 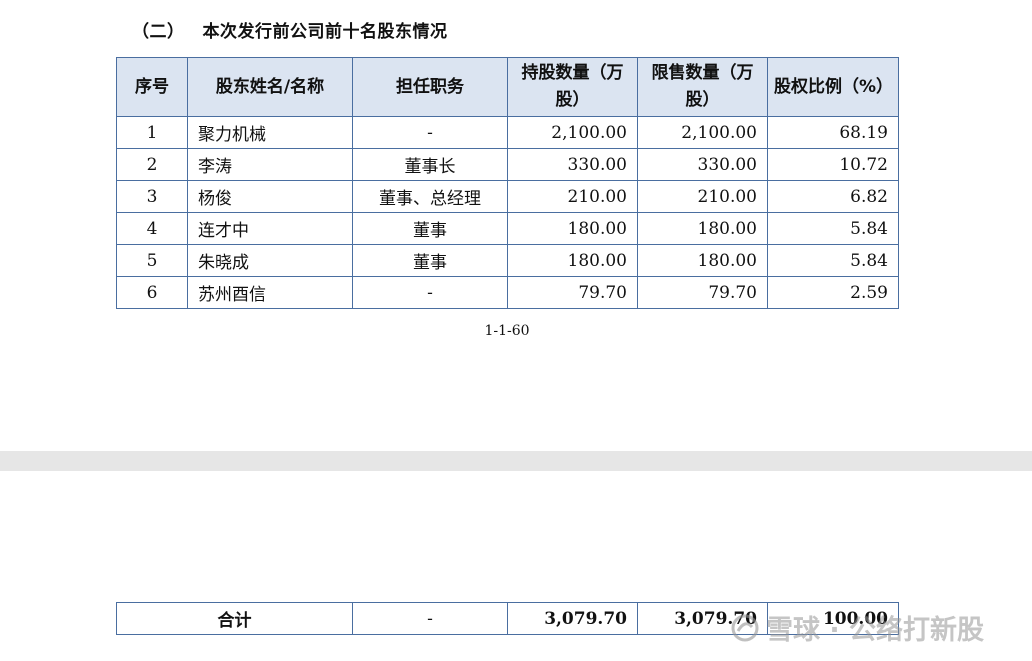 I want to click on total-restricted-shares: 3,079.70, so click(x=702, y=618).